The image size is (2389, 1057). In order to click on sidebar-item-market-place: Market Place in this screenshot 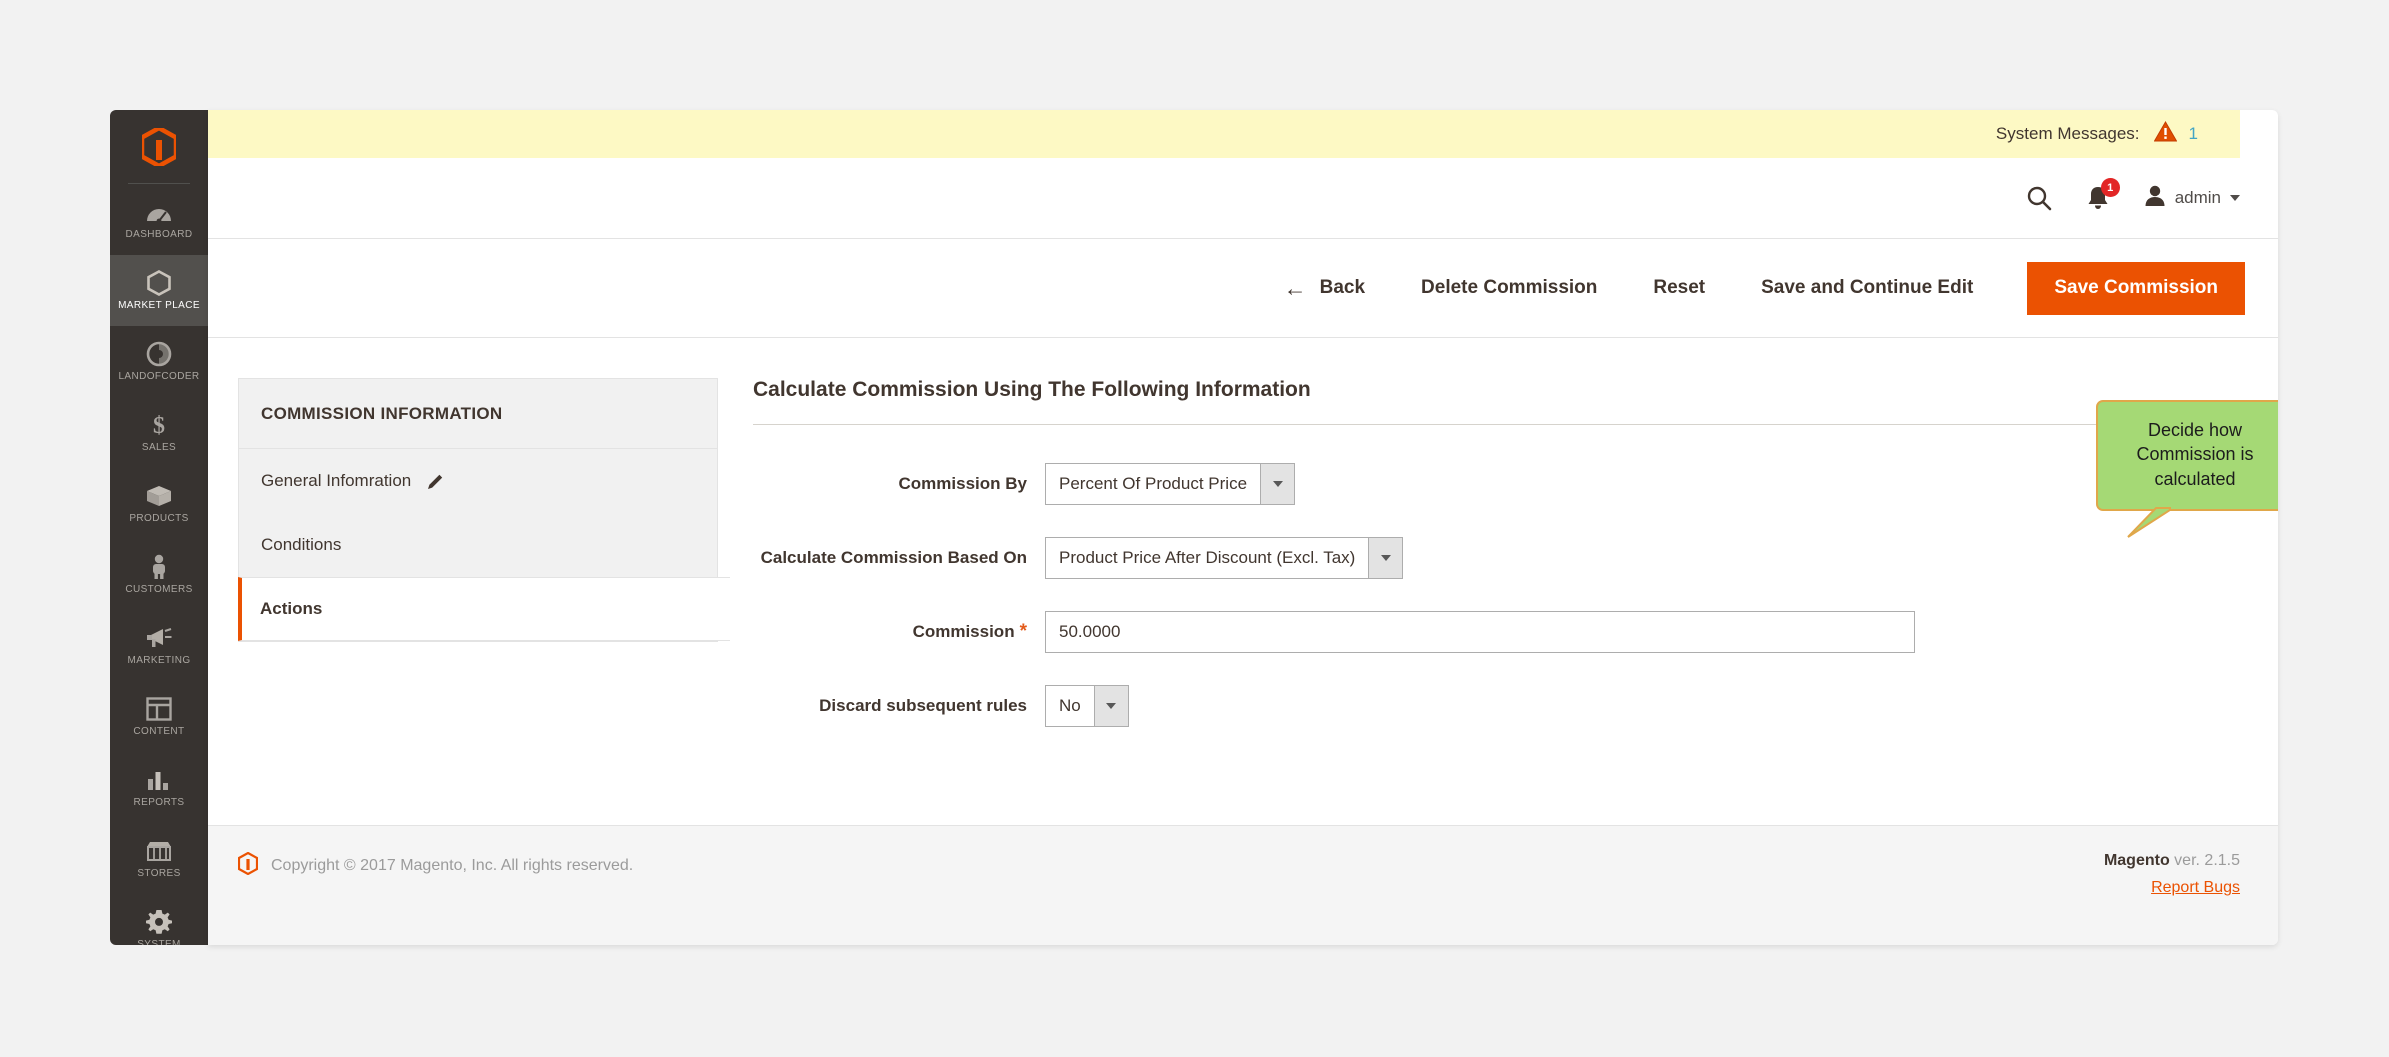, I will do `click(159, 290)`.